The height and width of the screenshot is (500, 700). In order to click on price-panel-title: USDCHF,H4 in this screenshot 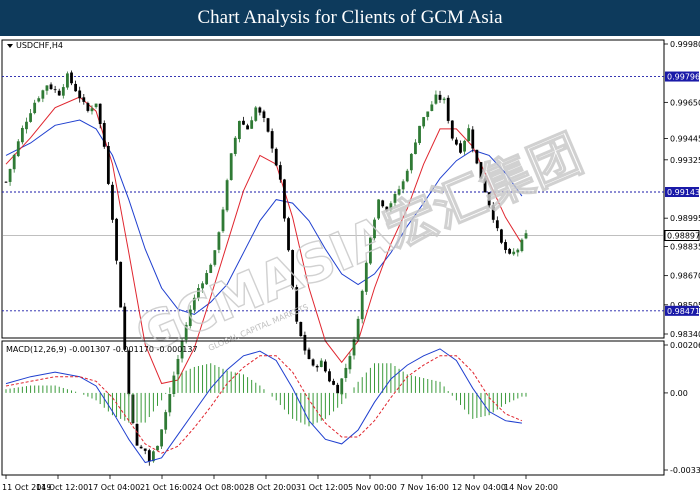, I will do `click(39, 45)`.